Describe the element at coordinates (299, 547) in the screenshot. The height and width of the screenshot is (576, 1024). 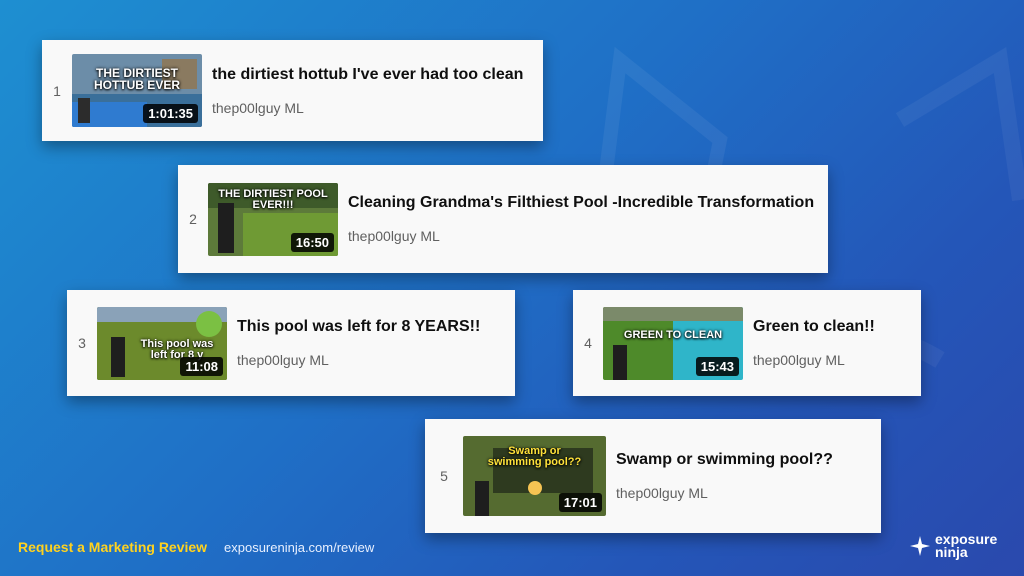
I see `review-url-link: exposureninja.com/review` at that location.